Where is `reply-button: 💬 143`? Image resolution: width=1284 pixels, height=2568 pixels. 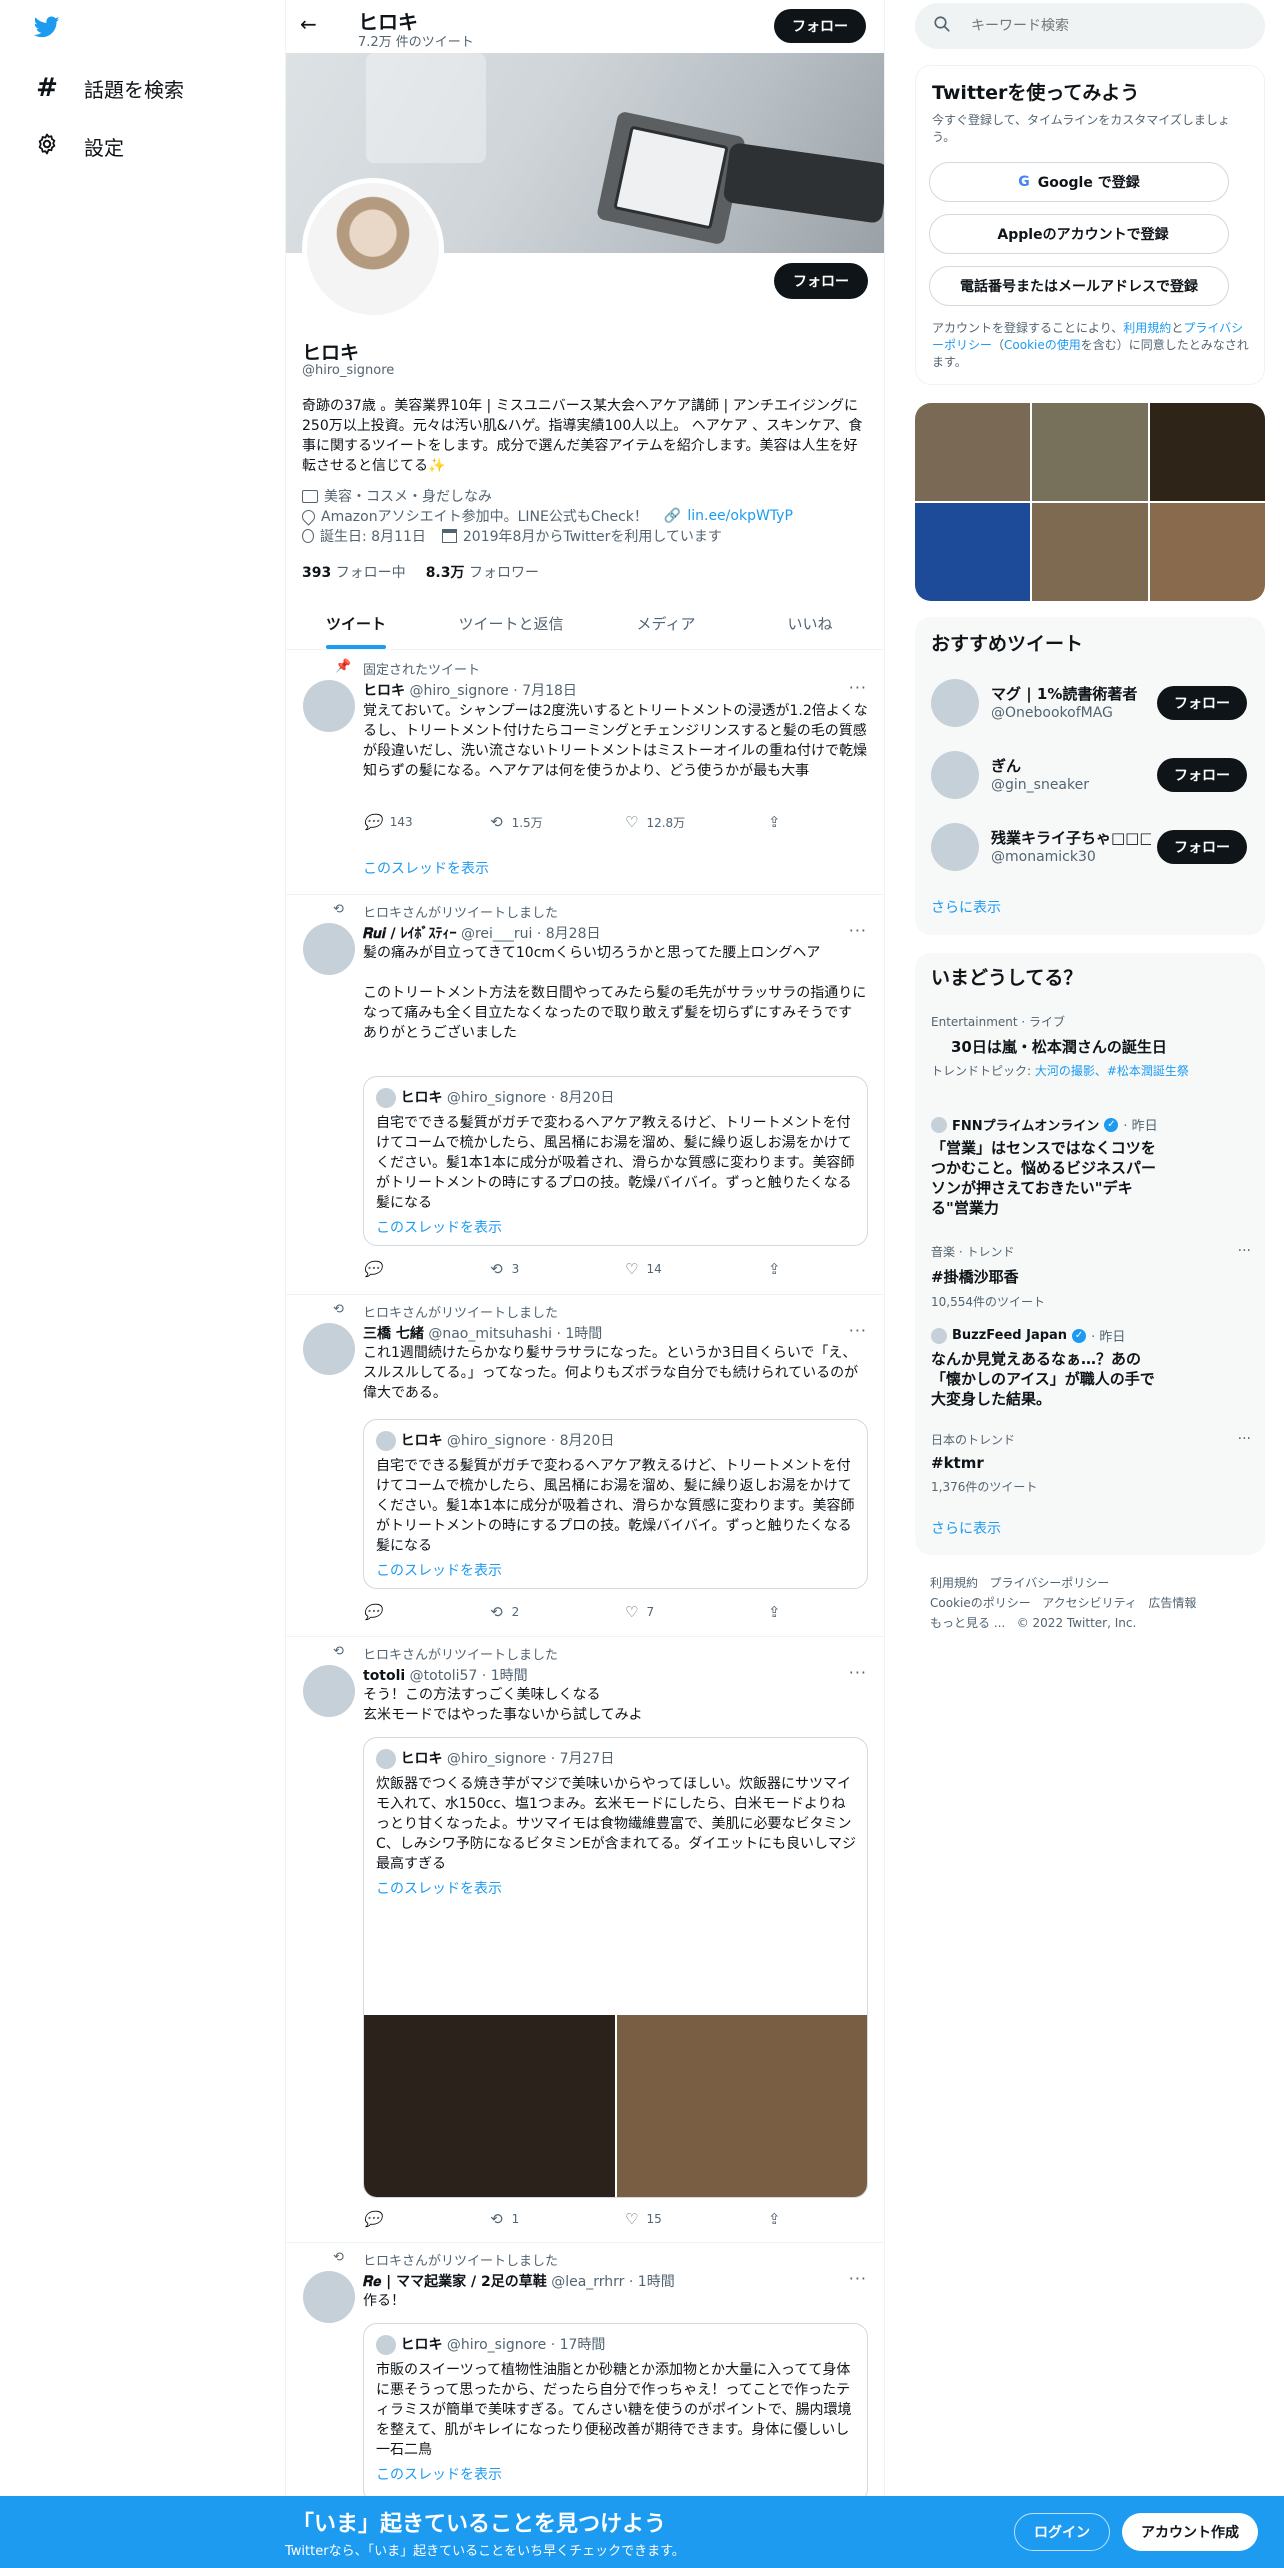
reply-button: 💬 143 is located at coordinates (388, 822).